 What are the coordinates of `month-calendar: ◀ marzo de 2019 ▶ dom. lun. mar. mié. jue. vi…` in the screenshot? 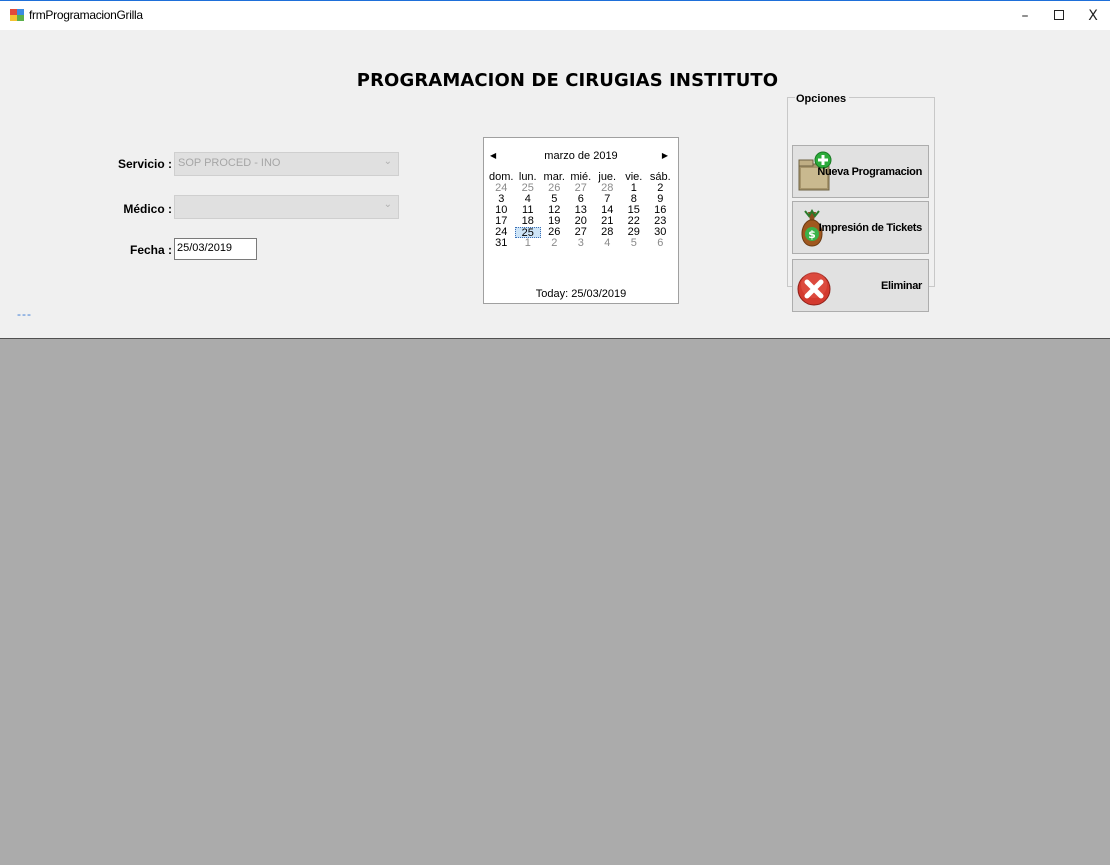 It's located at (581, 220).